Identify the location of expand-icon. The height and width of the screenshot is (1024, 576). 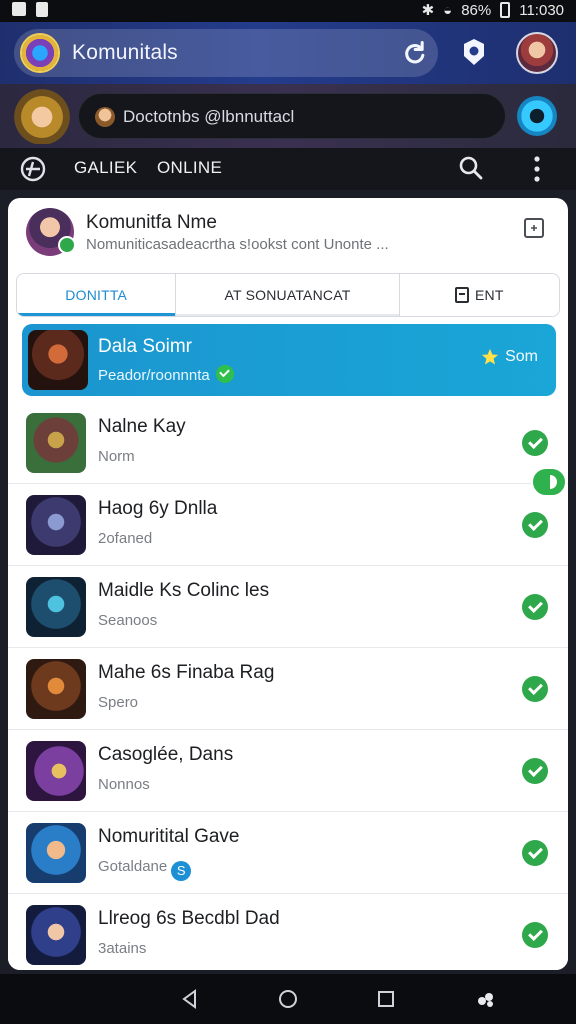
(534, 228).